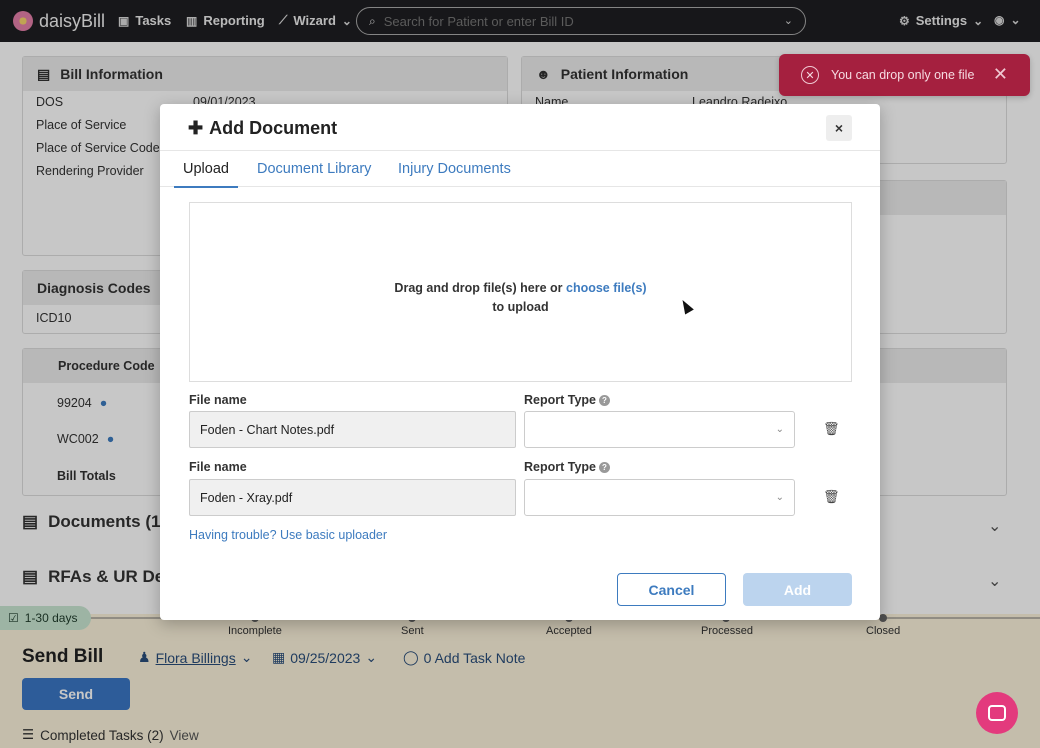 The image size is (1040, 748). What do you see at coordinates (454, 169) in the screenshot?
I see `tab-injury-documents: Injury Documents` at bounding box center [454, 169].